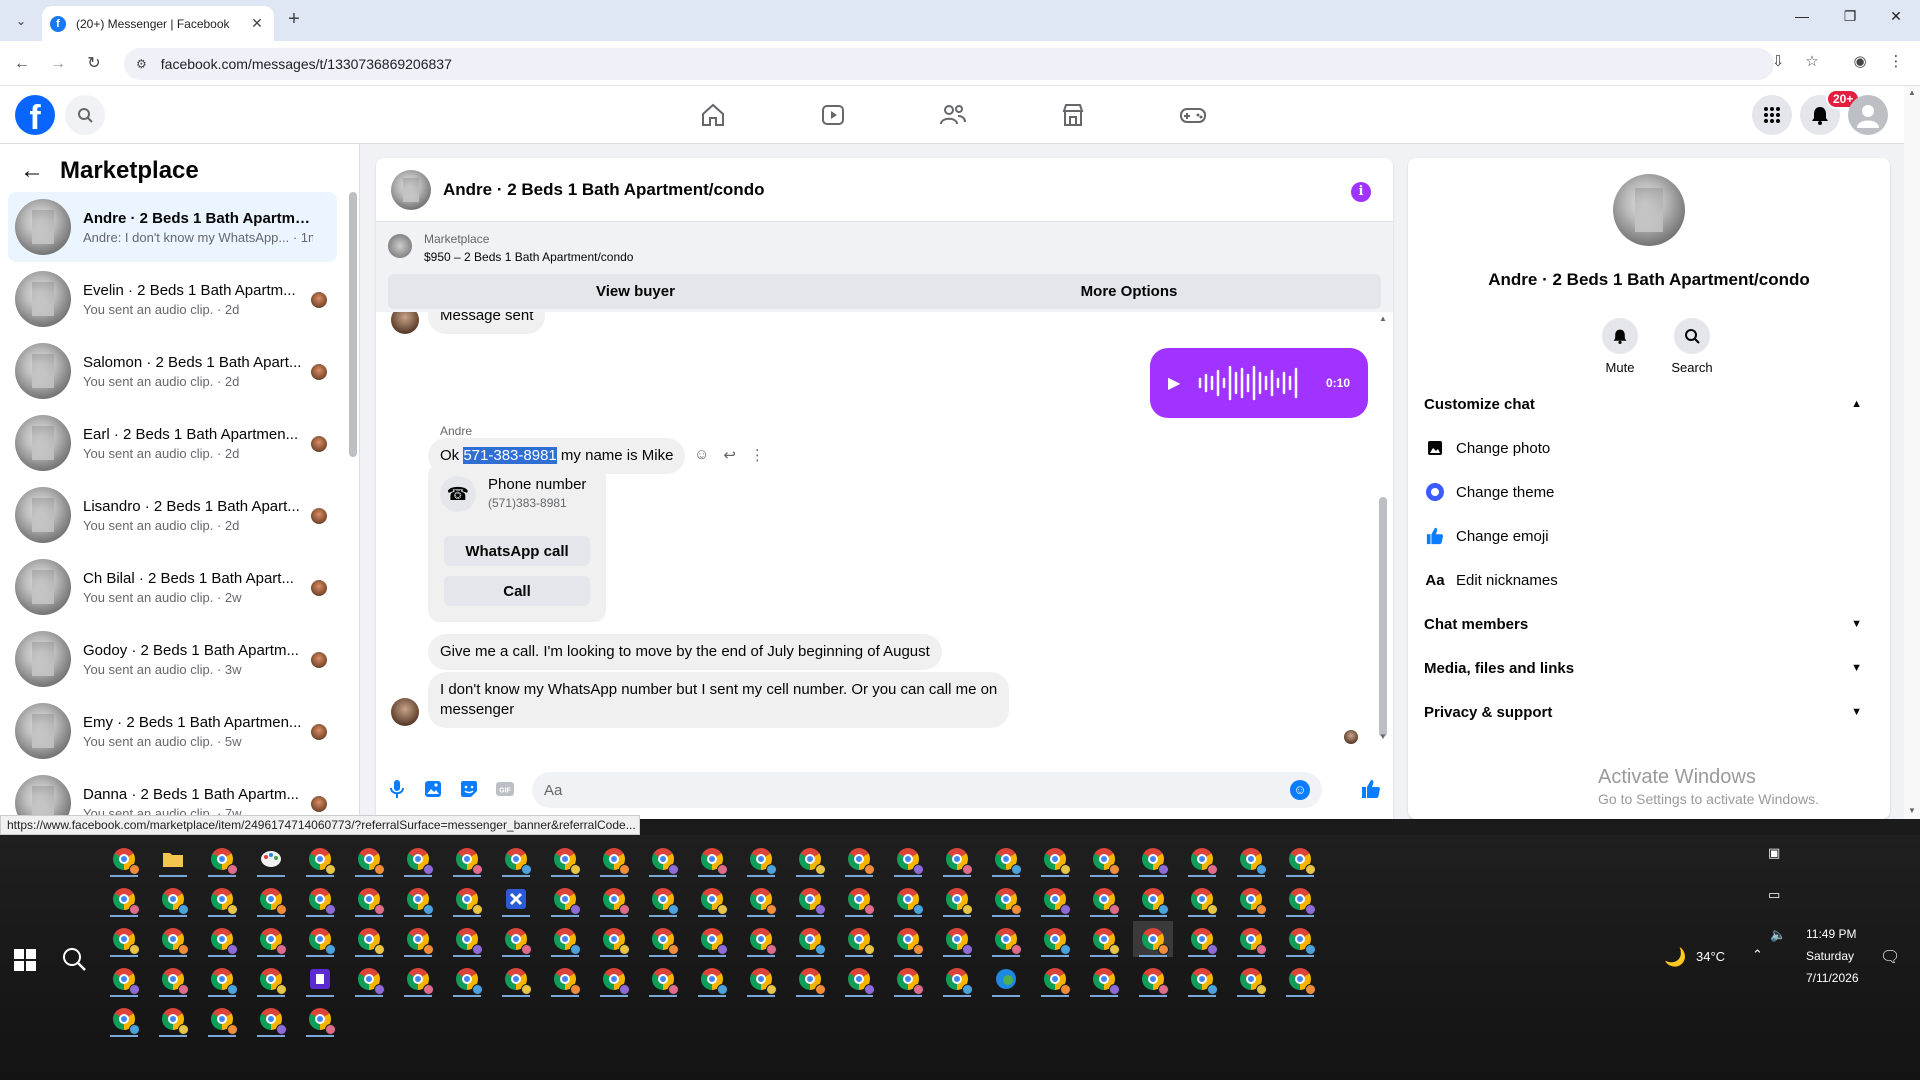 The width and height of the screenshot is (1920, 1080). I want to click on forward-arrow-icon: →, so click(58, 64).